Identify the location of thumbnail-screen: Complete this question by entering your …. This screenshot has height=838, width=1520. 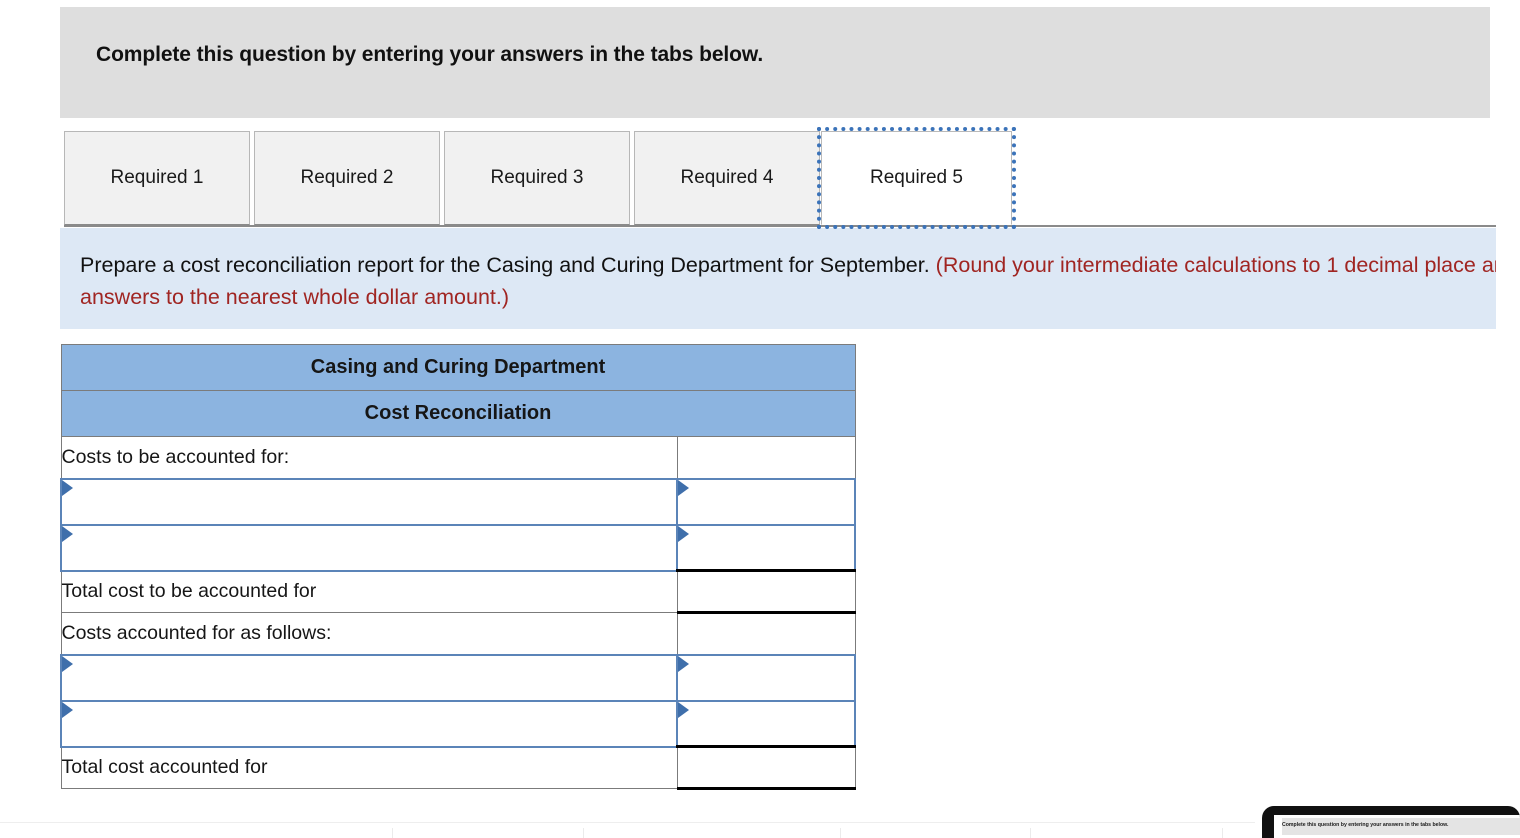
(1397, 826).